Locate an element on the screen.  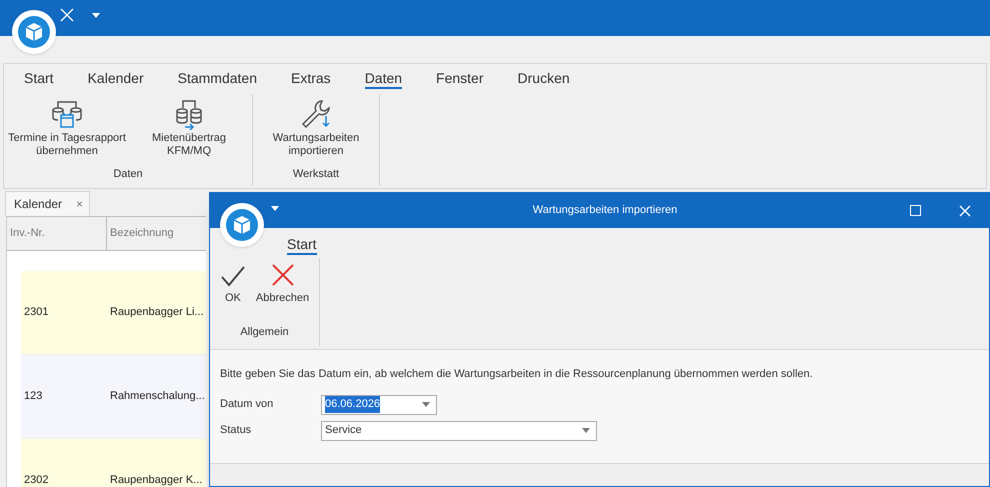
ribbon-button: Termine in Tagesrapport übernehmen is located at coordinates (67, 126).